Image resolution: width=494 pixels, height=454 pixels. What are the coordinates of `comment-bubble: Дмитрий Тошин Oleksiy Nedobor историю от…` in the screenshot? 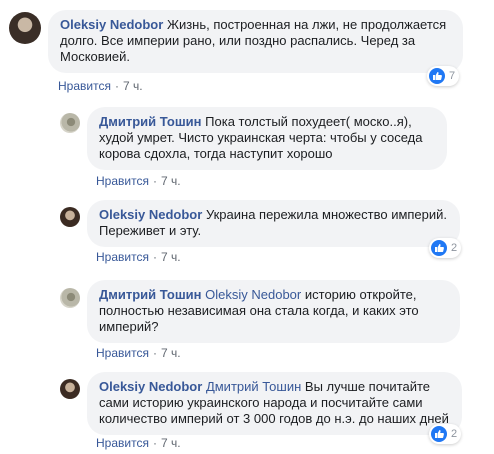 It's located at (273, 311).